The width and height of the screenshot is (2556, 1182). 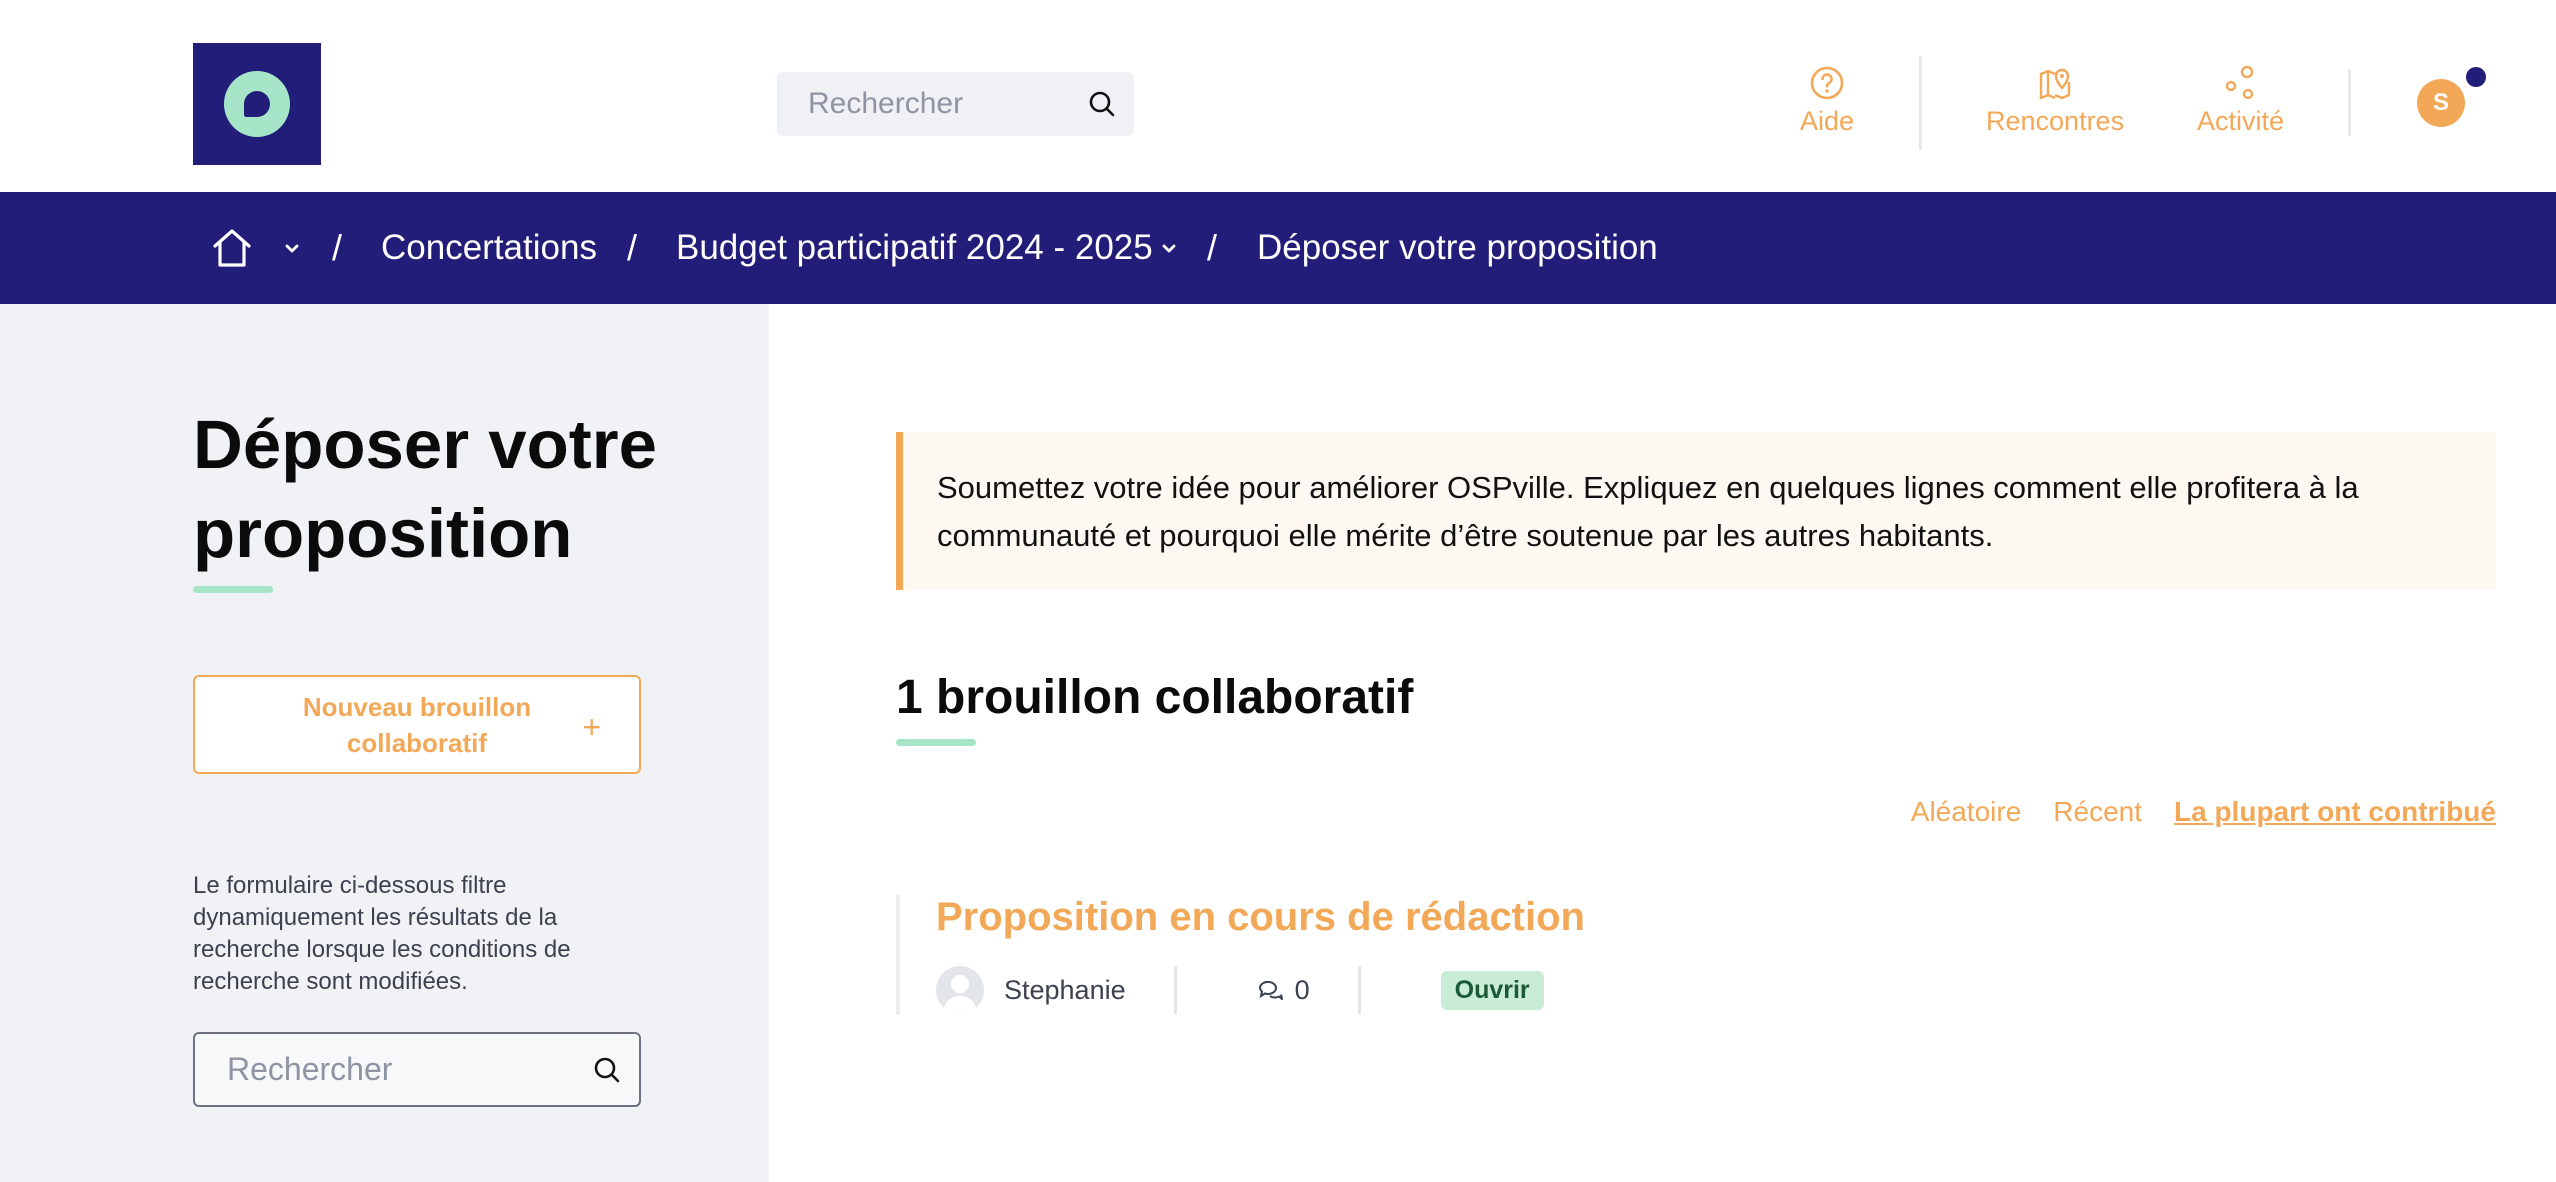 What do you see at coordinates (425, 489) in the screenshot?
I see `page-title: Déposer votre proposition` at bounding box center [425, 489].